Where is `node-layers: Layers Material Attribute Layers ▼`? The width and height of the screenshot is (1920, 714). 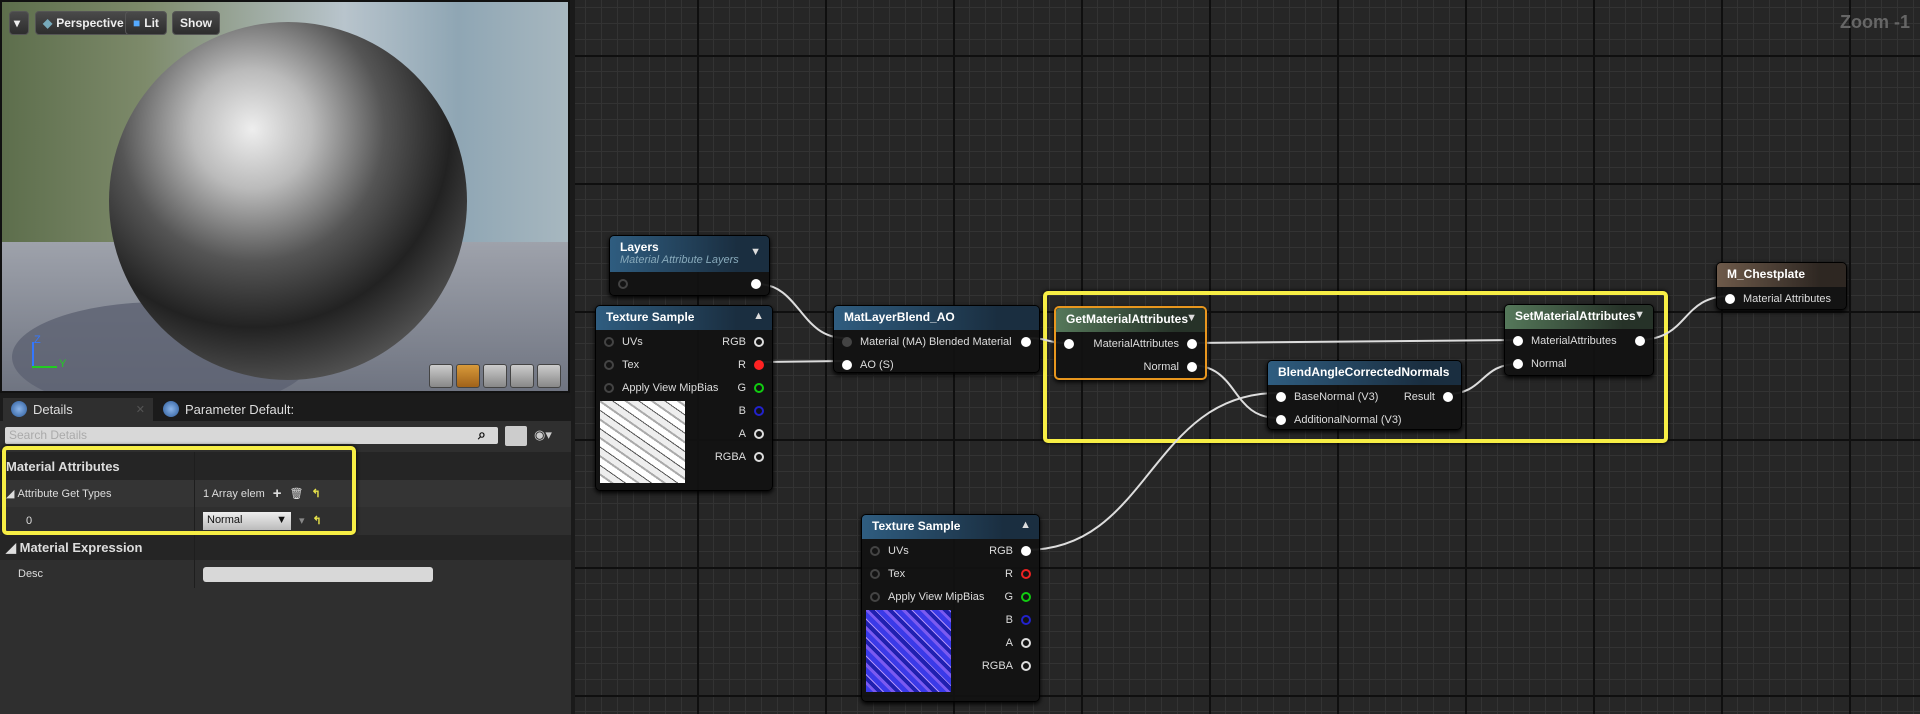
node-layers: Layers Material Attribute Layers ▼ is located at coordinates (689, 265).